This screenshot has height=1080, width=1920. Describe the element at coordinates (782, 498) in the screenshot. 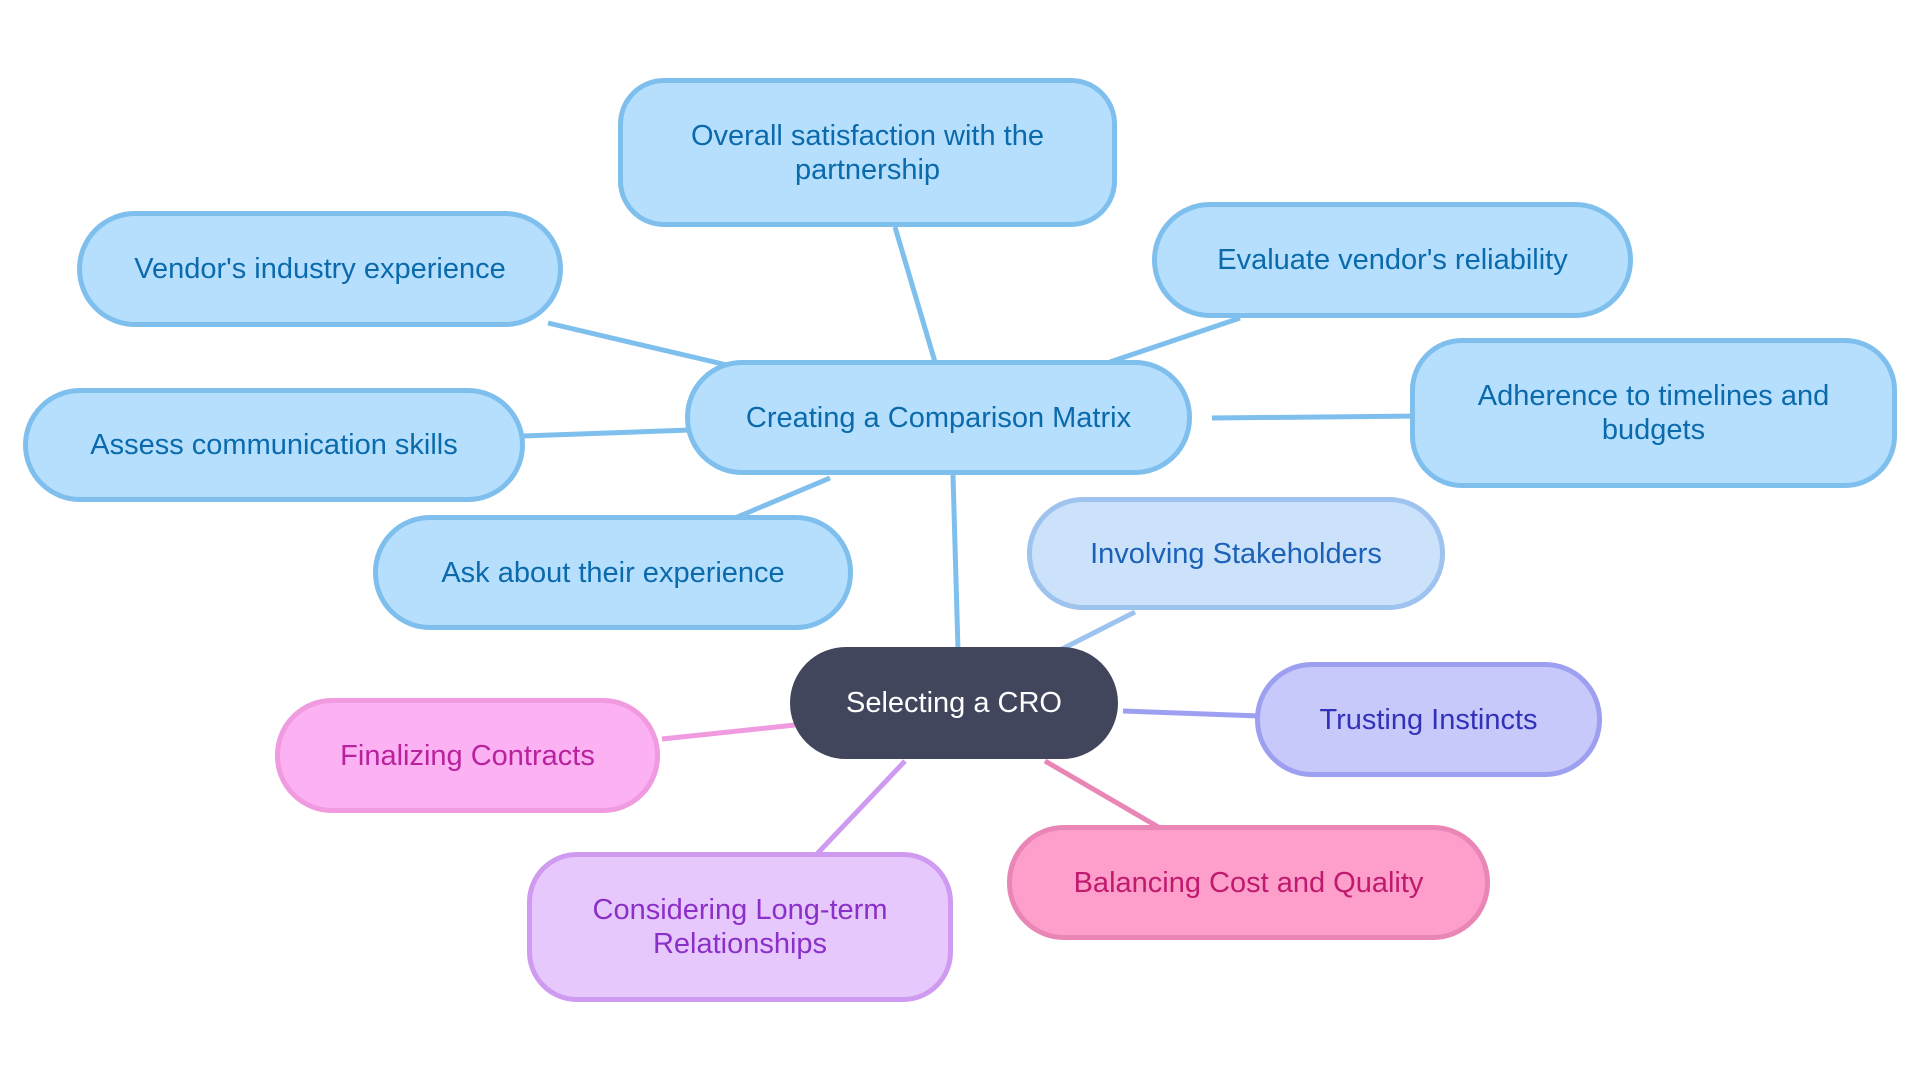

I see `edge-matrix-ask` at that location.